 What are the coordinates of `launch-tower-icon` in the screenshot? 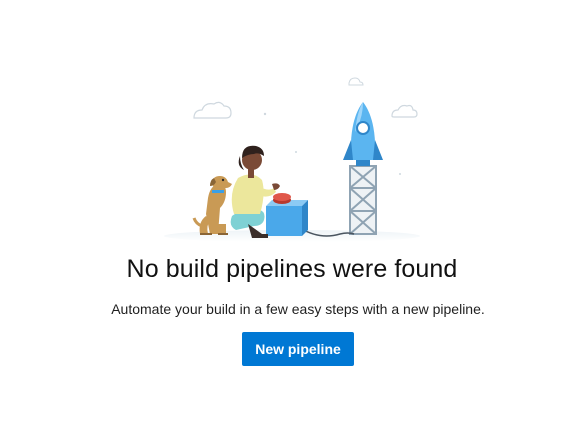 It's located at (363, 200).